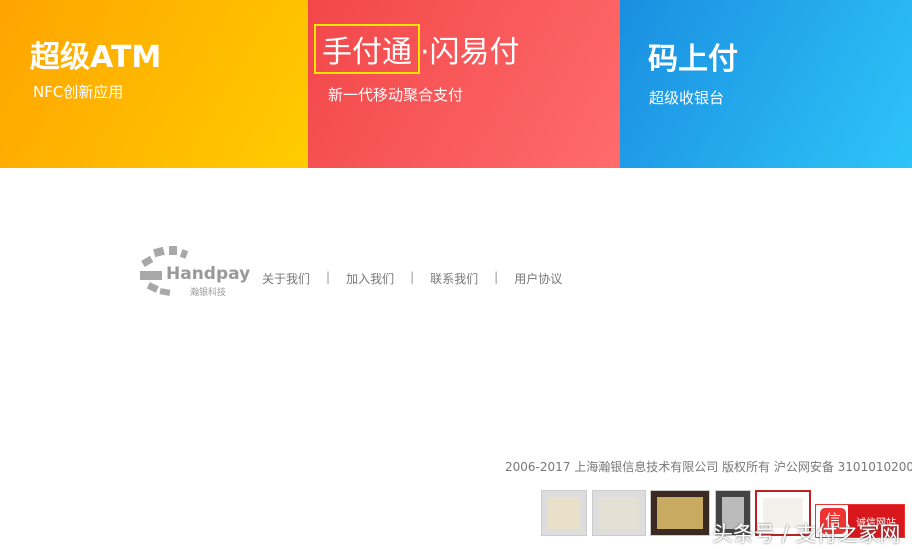 The image size is (912, 549). What do you see at coordinates (766, 84) in the screenshot?
I see `banner-mashangfu: 码上付 超级收银台` at bounding box center [766, 84].